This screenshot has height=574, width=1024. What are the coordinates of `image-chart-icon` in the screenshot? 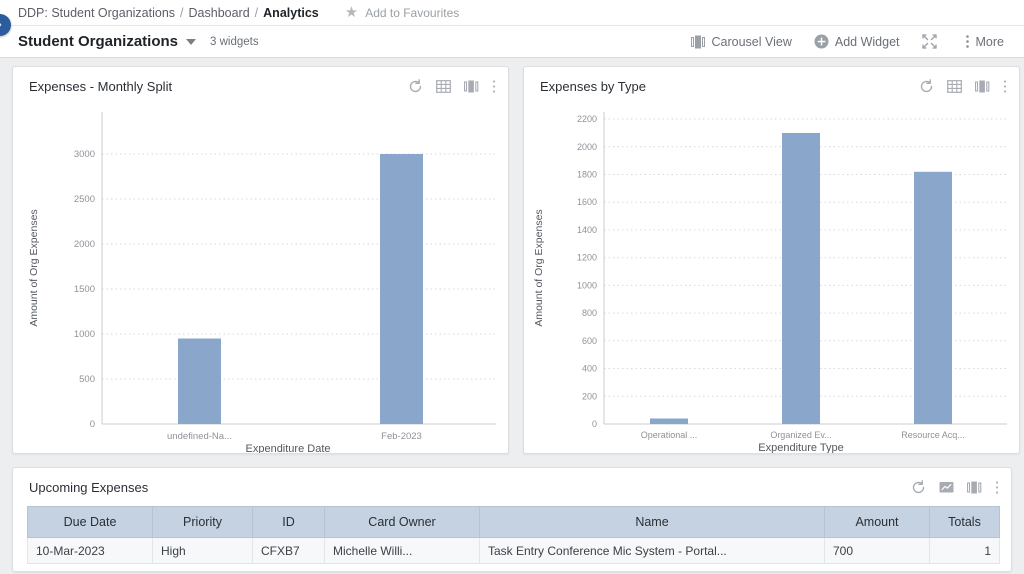 It's located at (946, 487).